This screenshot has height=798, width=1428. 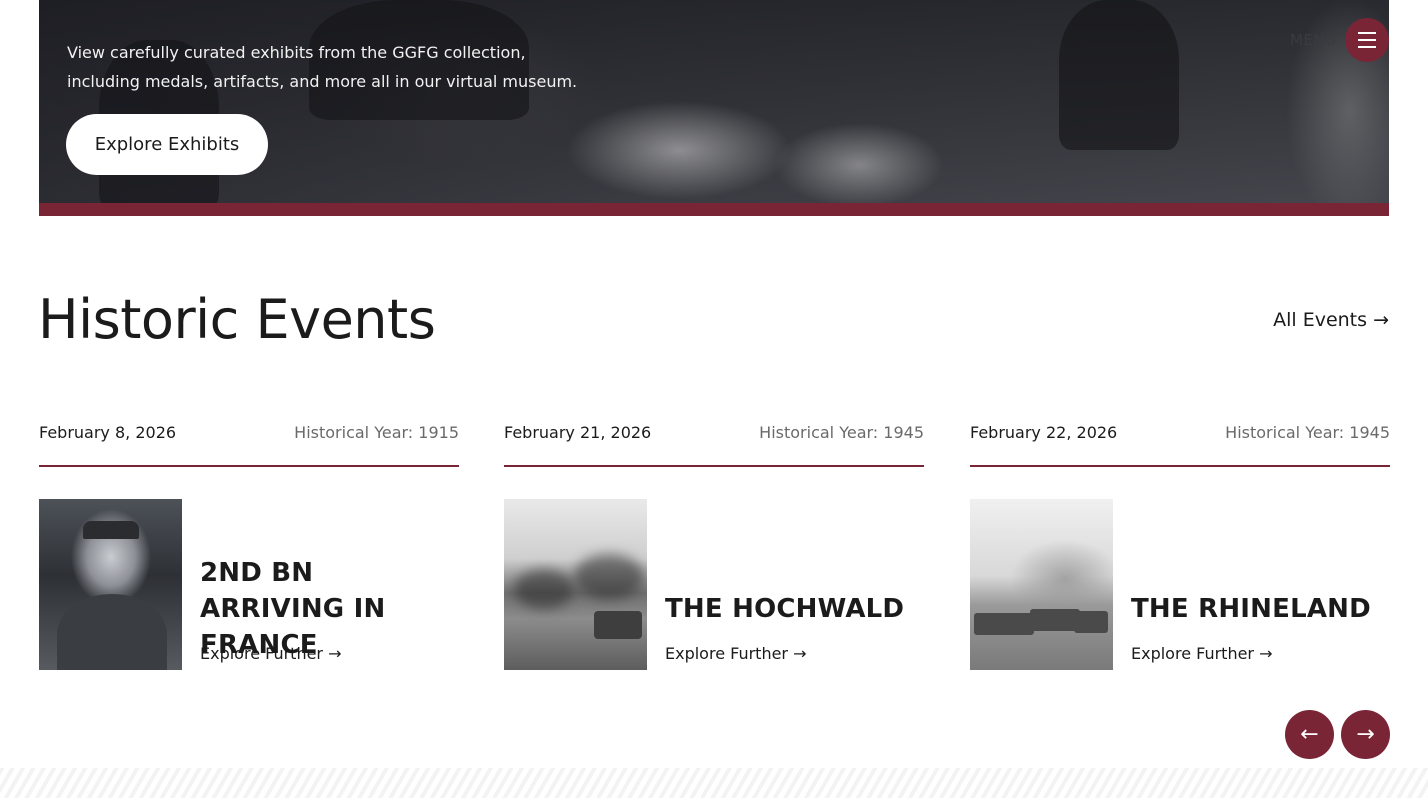 I want to click on arrow-left-icon: ←, so click(x=1309, y=734).